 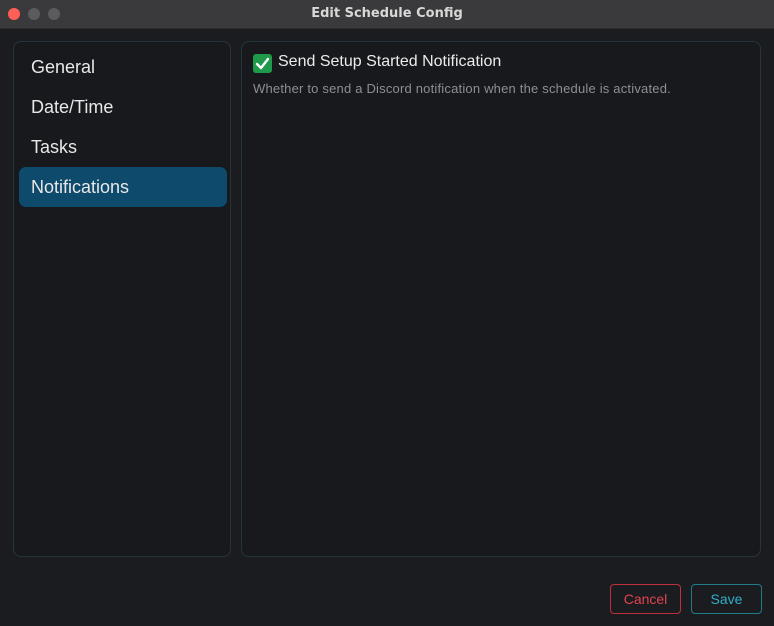 What do you see at coordinates (123, 107) in the screenshot?
I see `sidebar-item-date-time: Date/Time` at bounding box center [123, 107].